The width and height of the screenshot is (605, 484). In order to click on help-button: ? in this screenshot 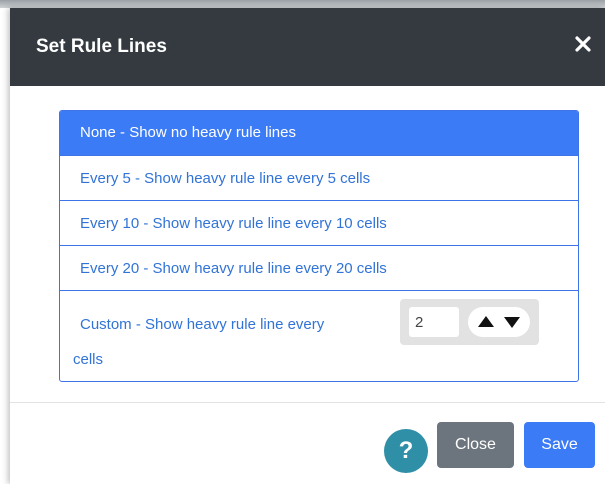, I will do `click(406, 451)`.